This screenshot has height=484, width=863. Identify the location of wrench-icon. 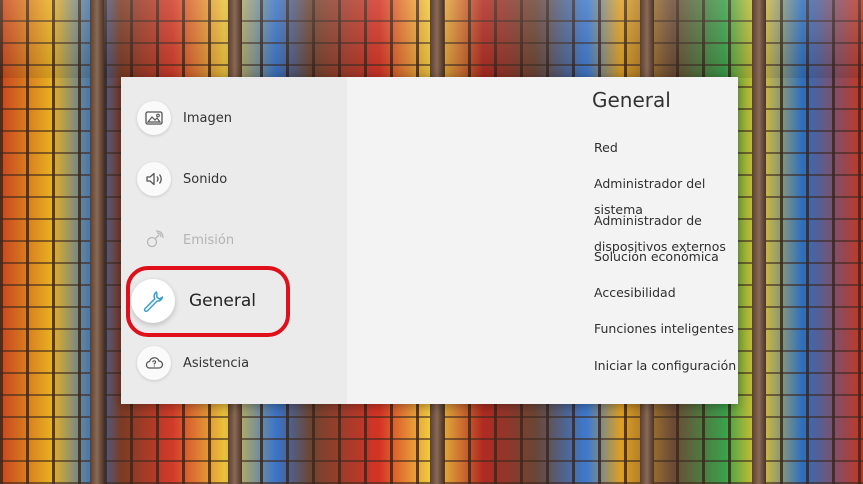
(153, 301).